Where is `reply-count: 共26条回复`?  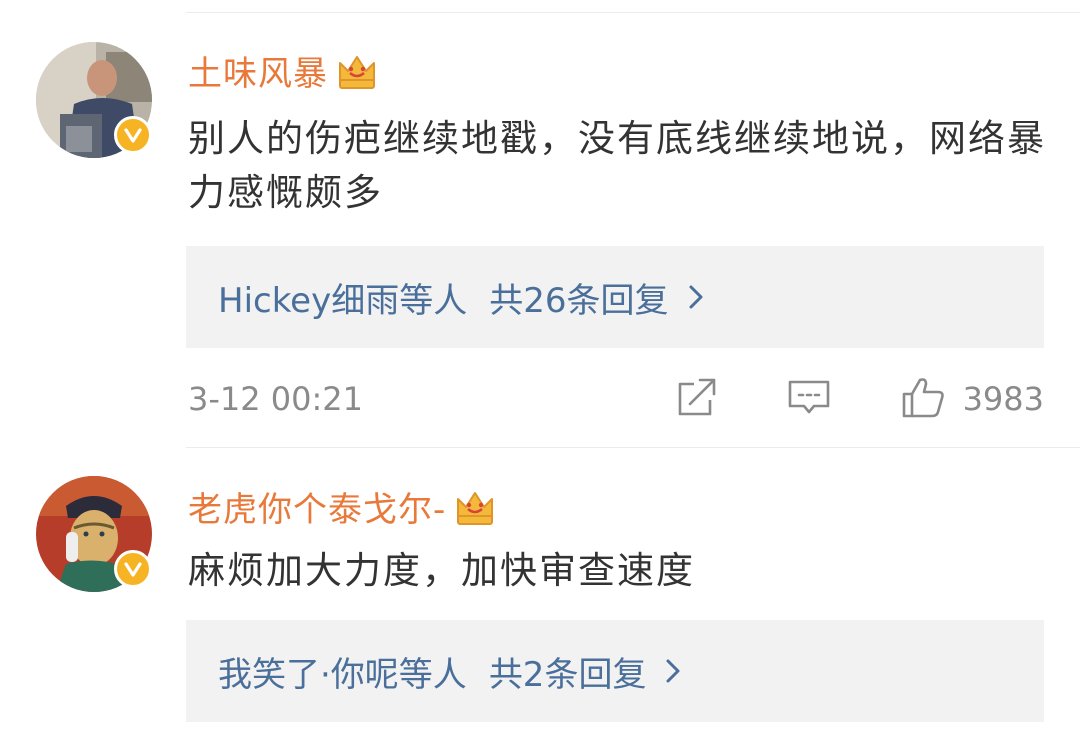
reply-count: 共26条回复 is located at coordinates (579, 300).